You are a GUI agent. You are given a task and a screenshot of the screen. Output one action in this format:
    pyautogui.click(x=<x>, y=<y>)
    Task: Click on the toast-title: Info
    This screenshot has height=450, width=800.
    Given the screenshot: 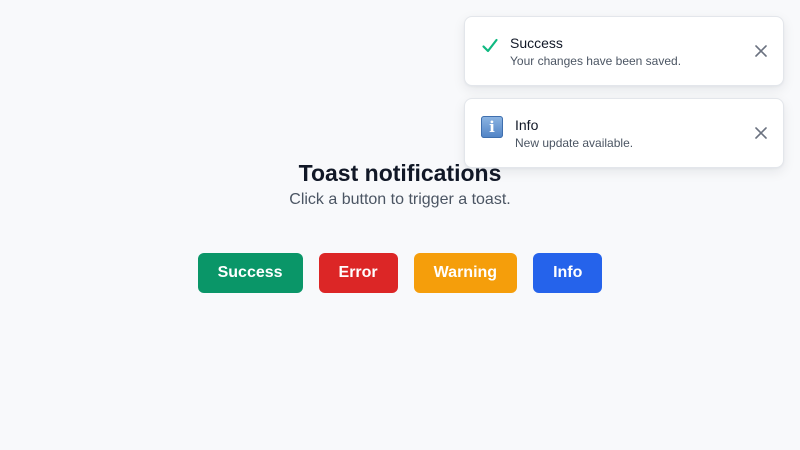 What is the action you would take?
    pyautogui.click(x=527, y=125)
    